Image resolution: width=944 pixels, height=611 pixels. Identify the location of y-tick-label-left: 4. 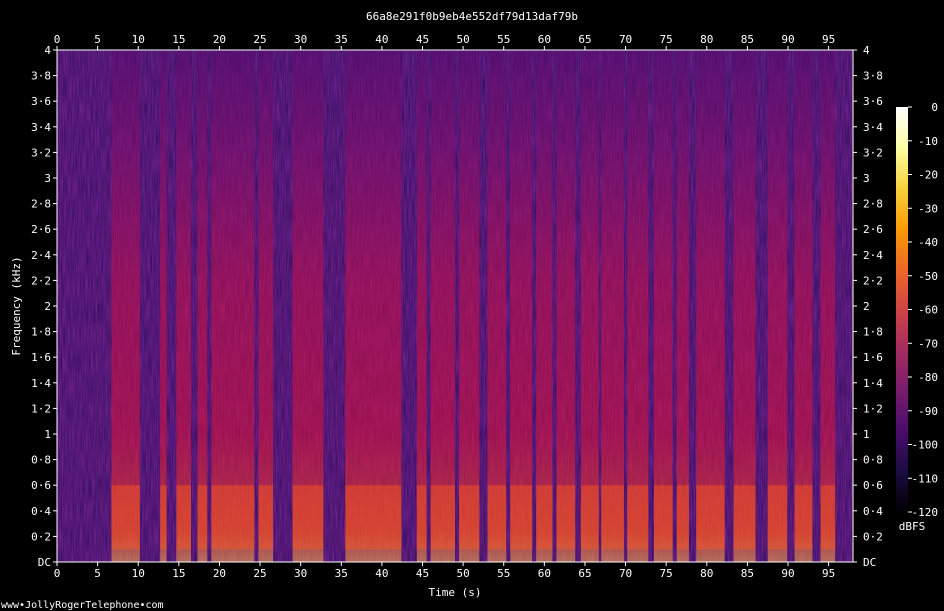
(47, 50).